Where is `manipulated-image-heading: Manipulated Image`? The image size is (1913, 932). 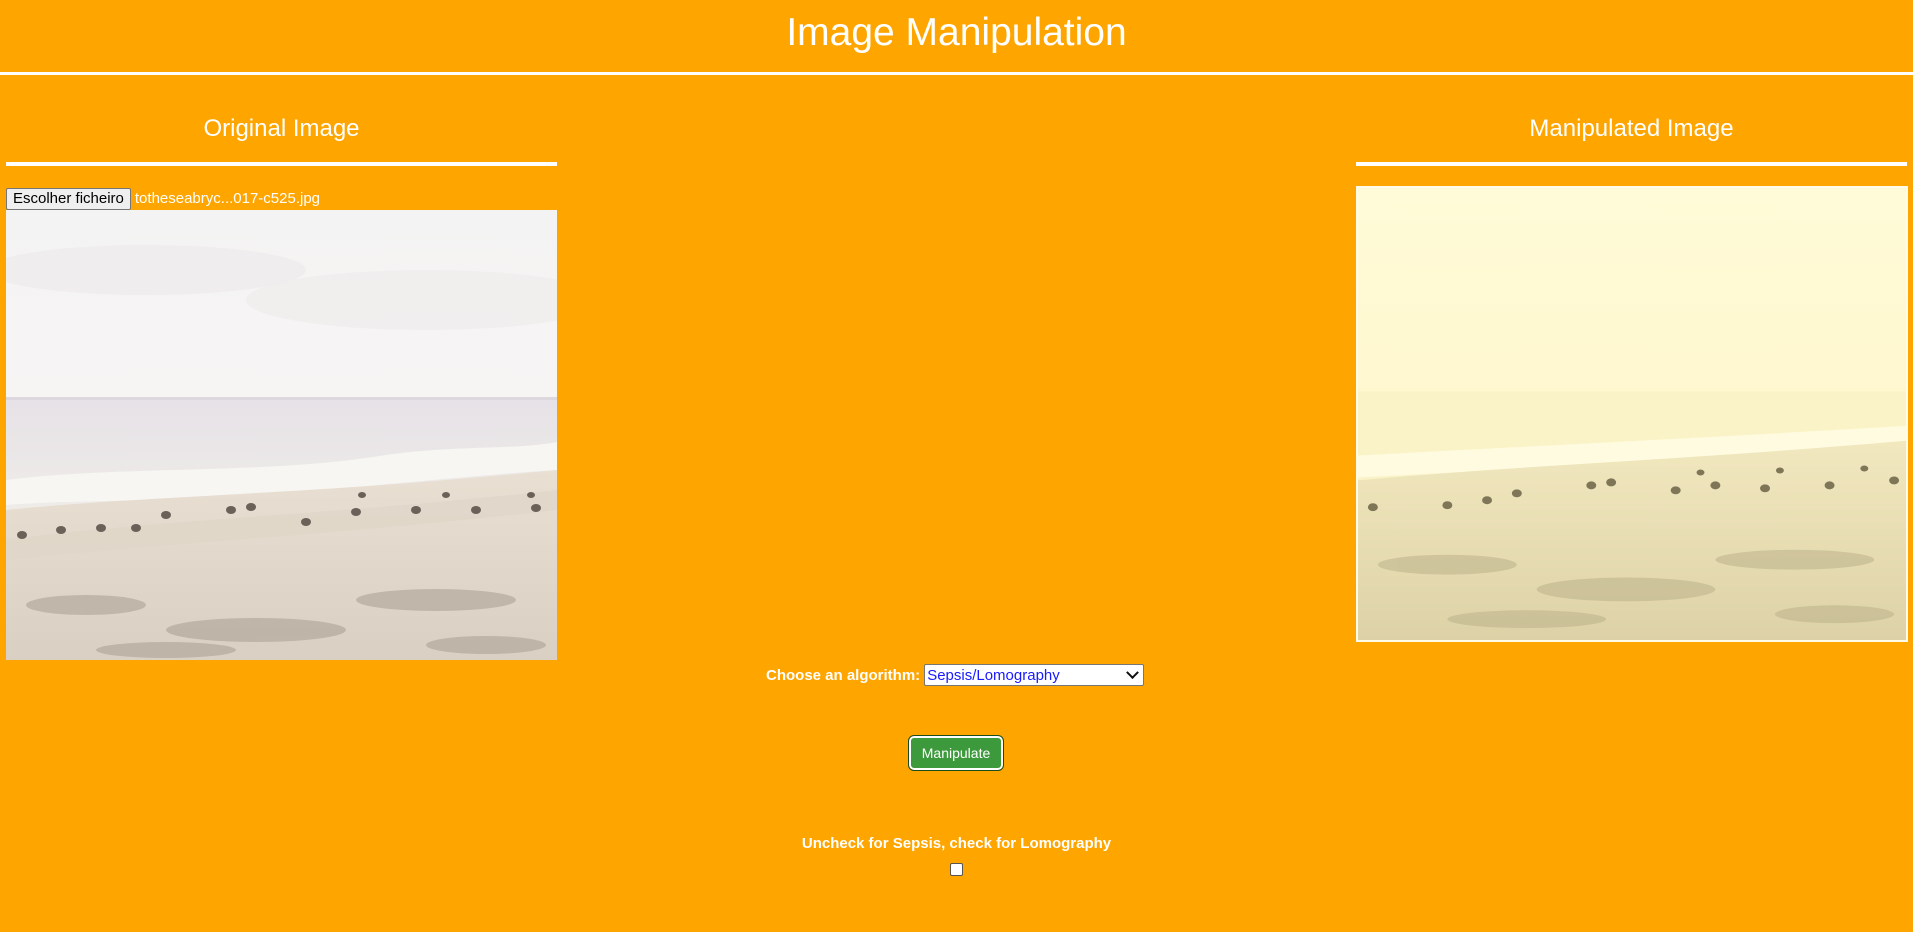
manipulated-image-heading: Manipulated Image is located at coordinates (1631, 128).